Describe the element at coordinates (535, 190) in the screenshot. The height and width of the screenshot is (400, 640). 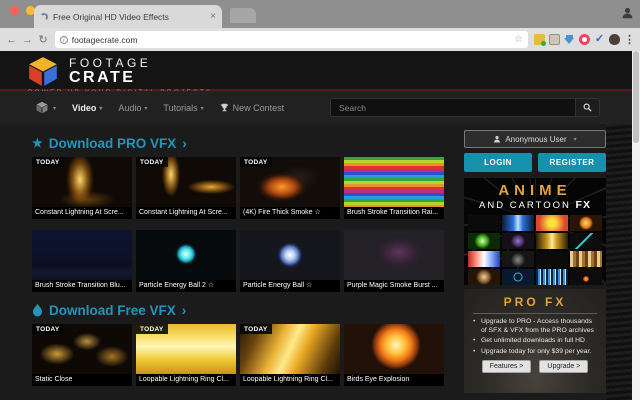
I see `ad-title: ANIME` at that location.